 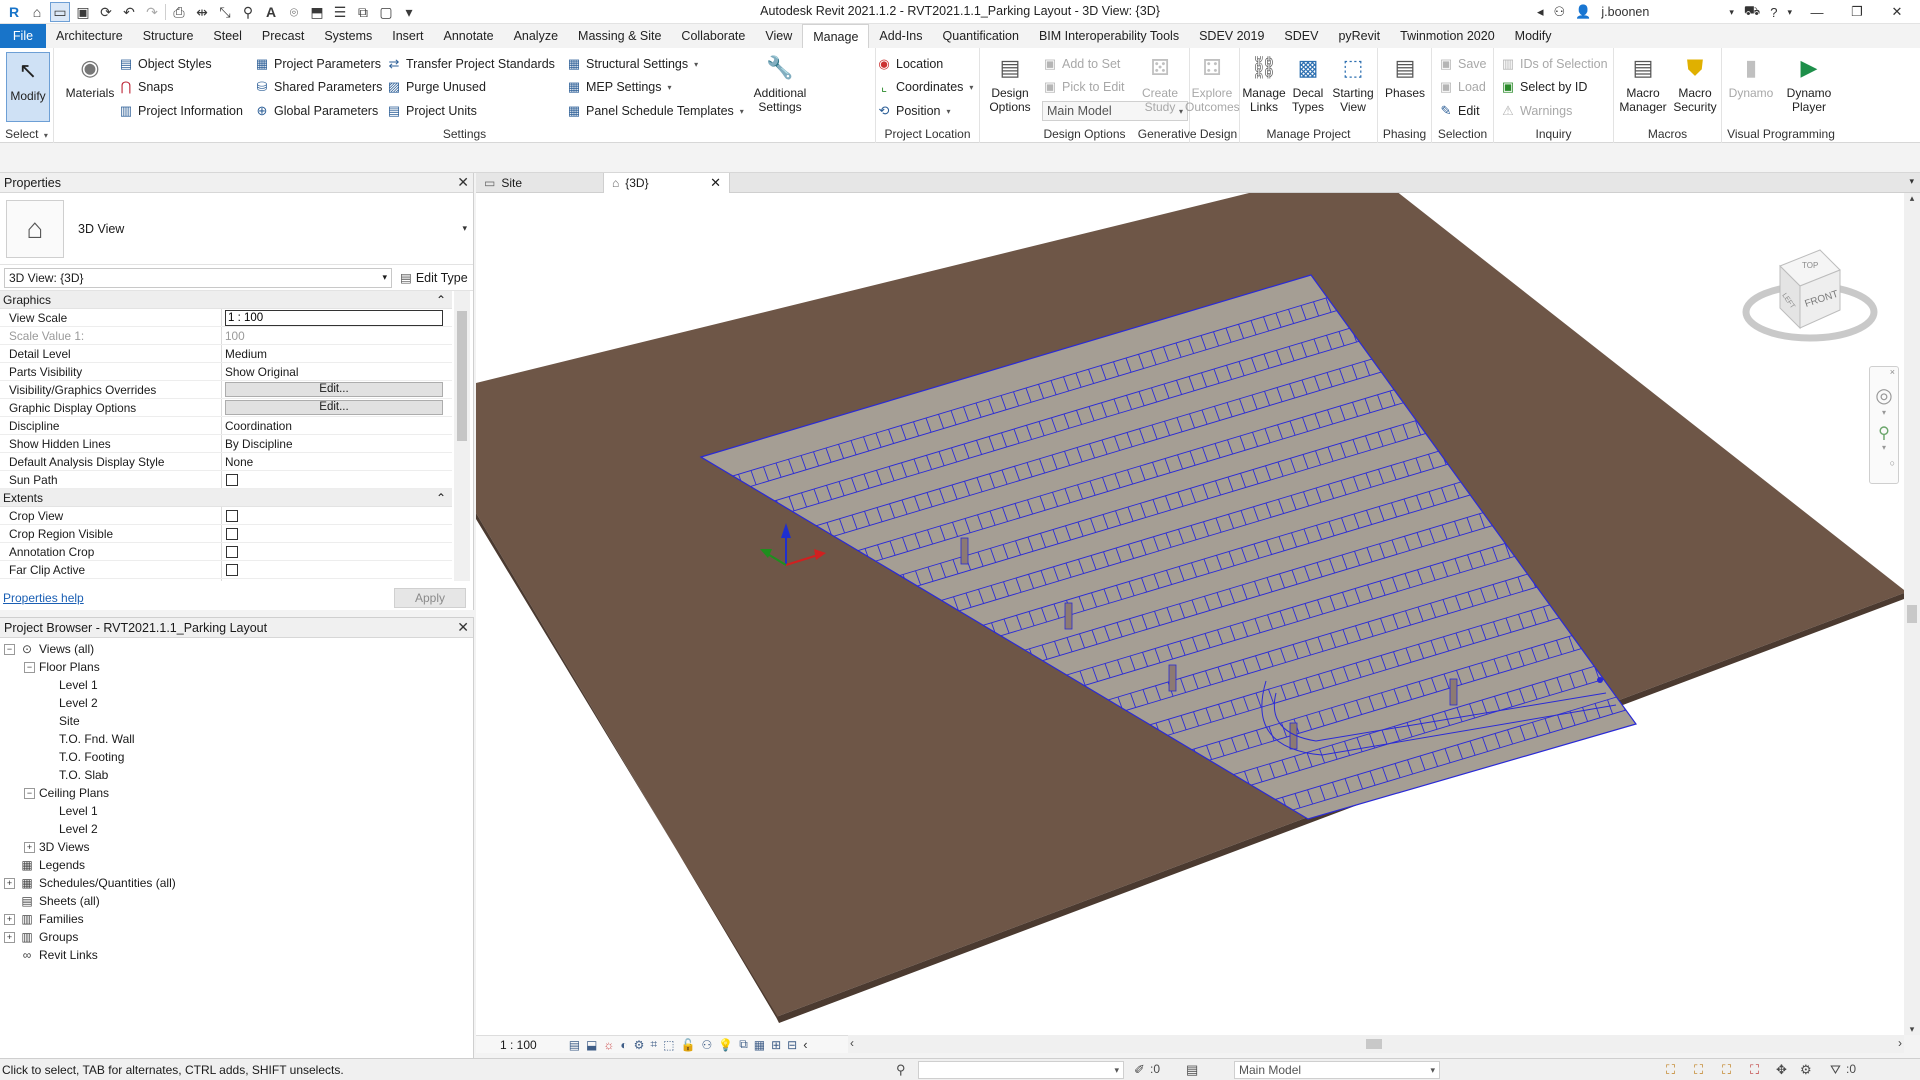 I want to click on print-icon: ⎙, so click(x=179, y=12).